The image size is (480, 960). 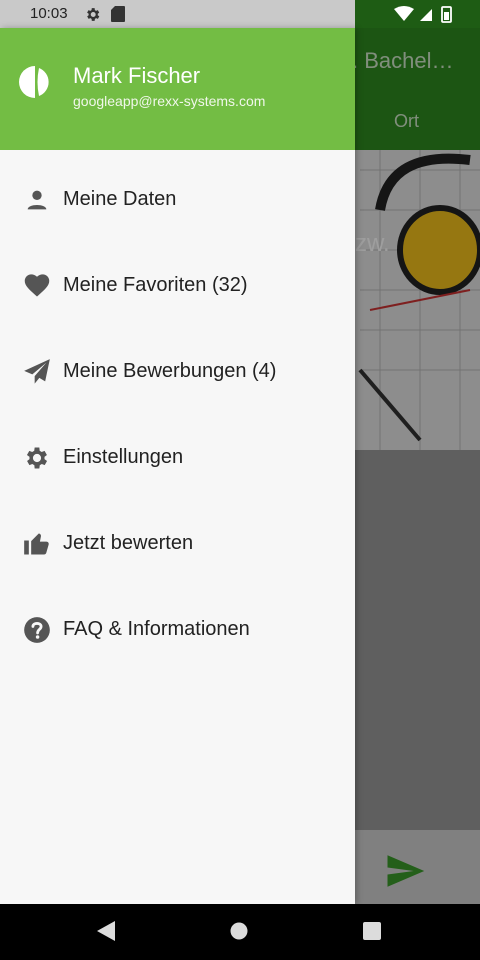 I want to click on menu-item-meine-favoriten: Meine Favoriten (32), so click(x=177, y=285).